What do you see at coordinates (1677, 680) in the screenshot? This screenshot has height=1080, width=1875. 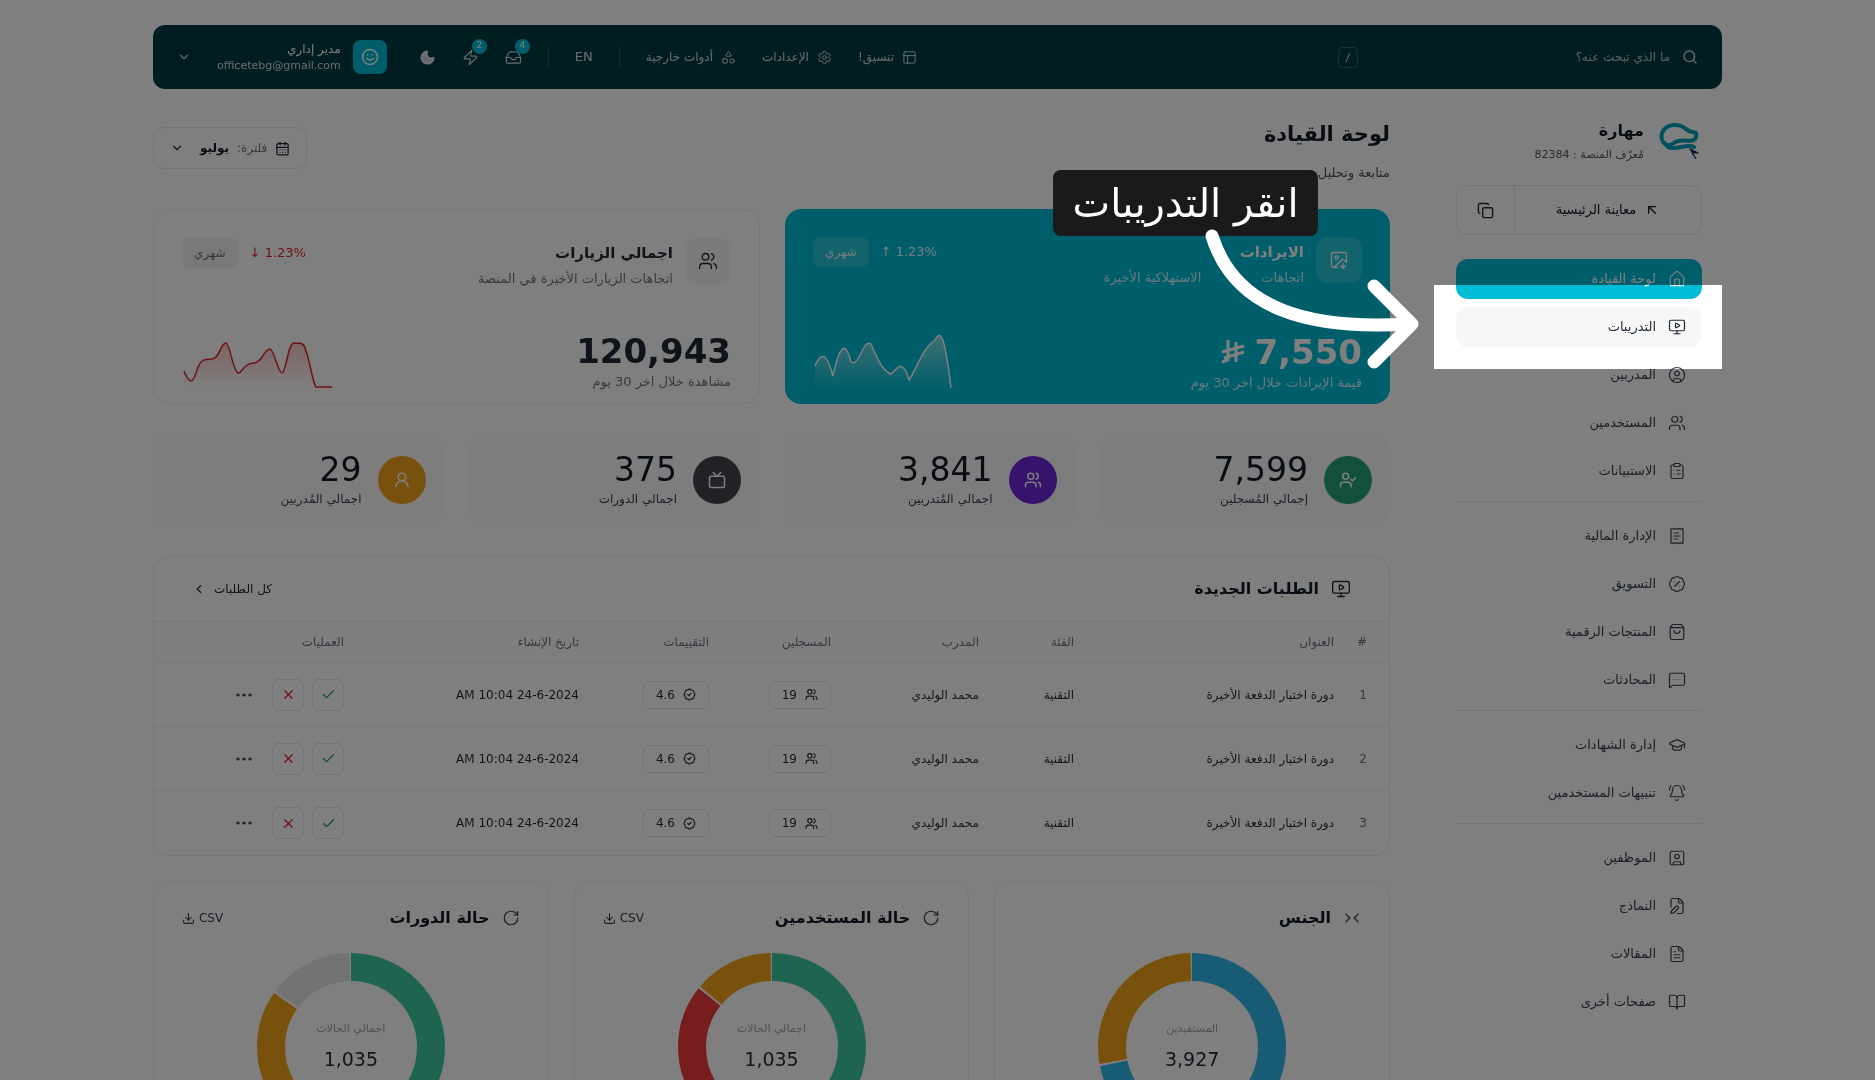 I see `chat-icon` at bounding box center [1677, 680].